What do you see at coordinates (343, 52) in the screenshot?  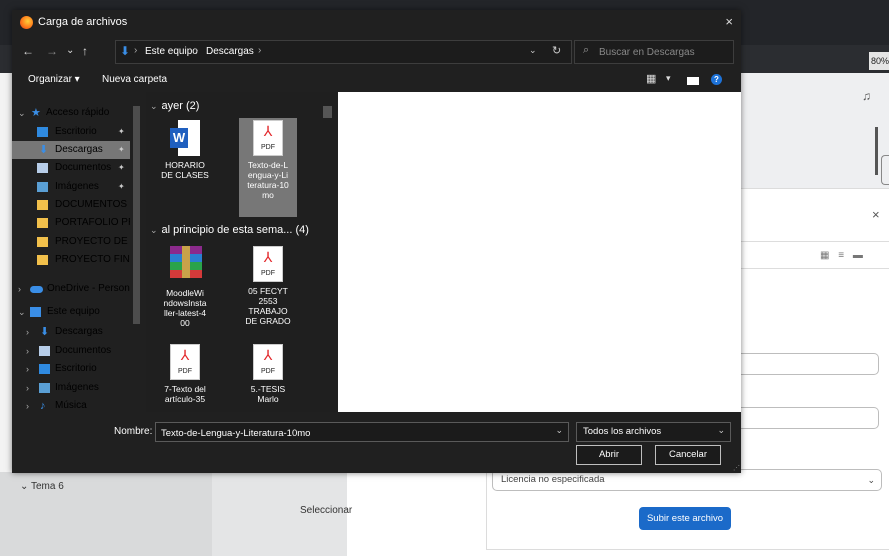 I see `address-bar: ⬇ › Este equipo › Descargas › ⌄ ↻` at bounding box center [343, 52].